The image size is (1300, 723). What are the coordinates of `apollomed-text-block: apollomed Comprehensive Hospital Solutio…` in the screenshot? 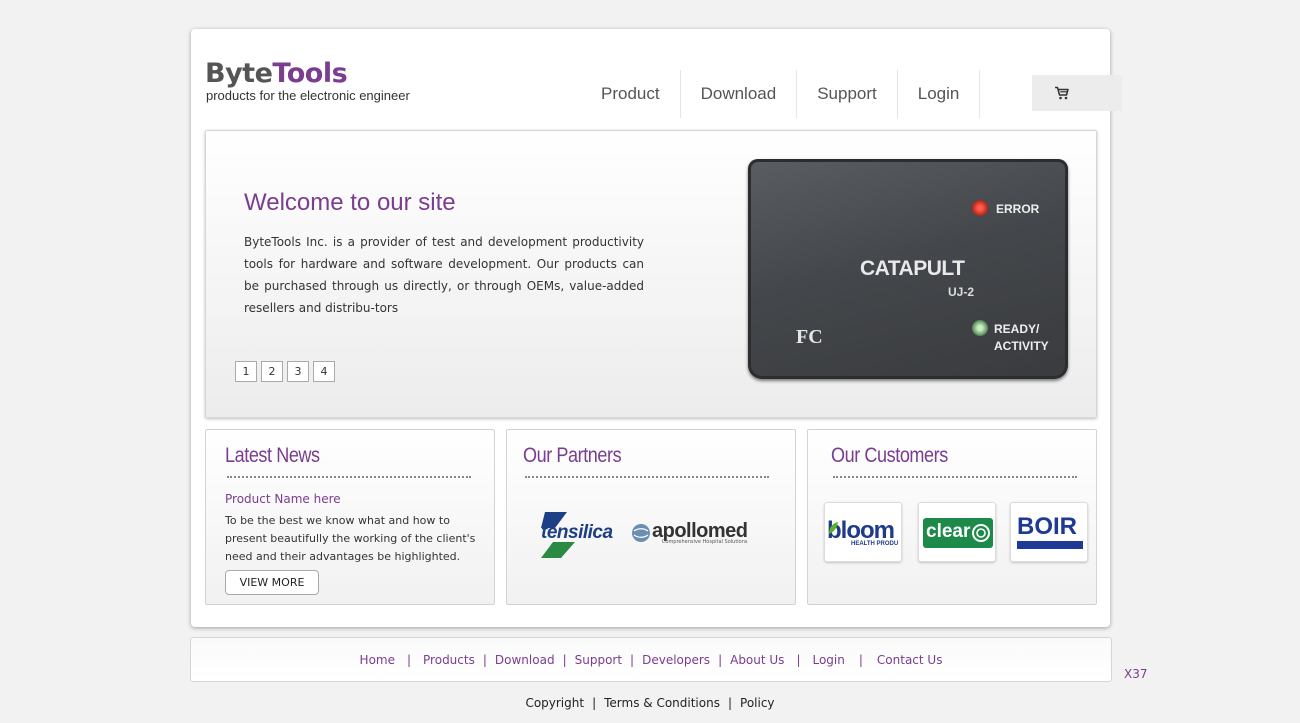 It's located at (700, 532).